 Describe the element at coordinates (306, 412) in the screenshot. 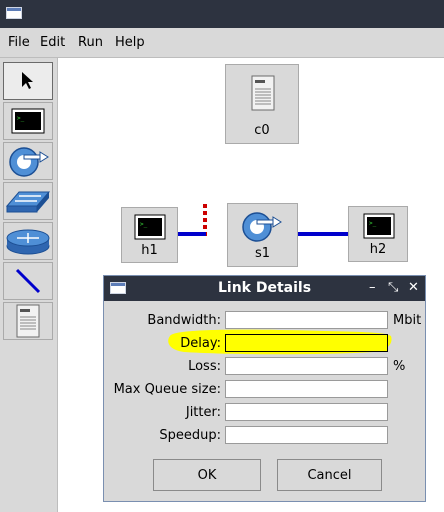

I see `jitter-input` at that location.